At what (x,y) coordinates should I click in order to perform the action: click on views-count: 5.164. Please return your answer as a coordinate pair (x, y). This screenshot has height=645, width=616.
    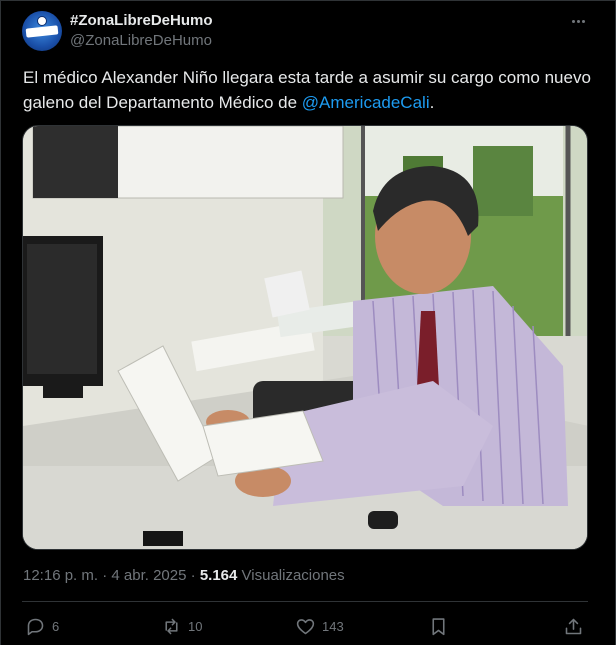
    Looking at the image, I should click on (218, 575).